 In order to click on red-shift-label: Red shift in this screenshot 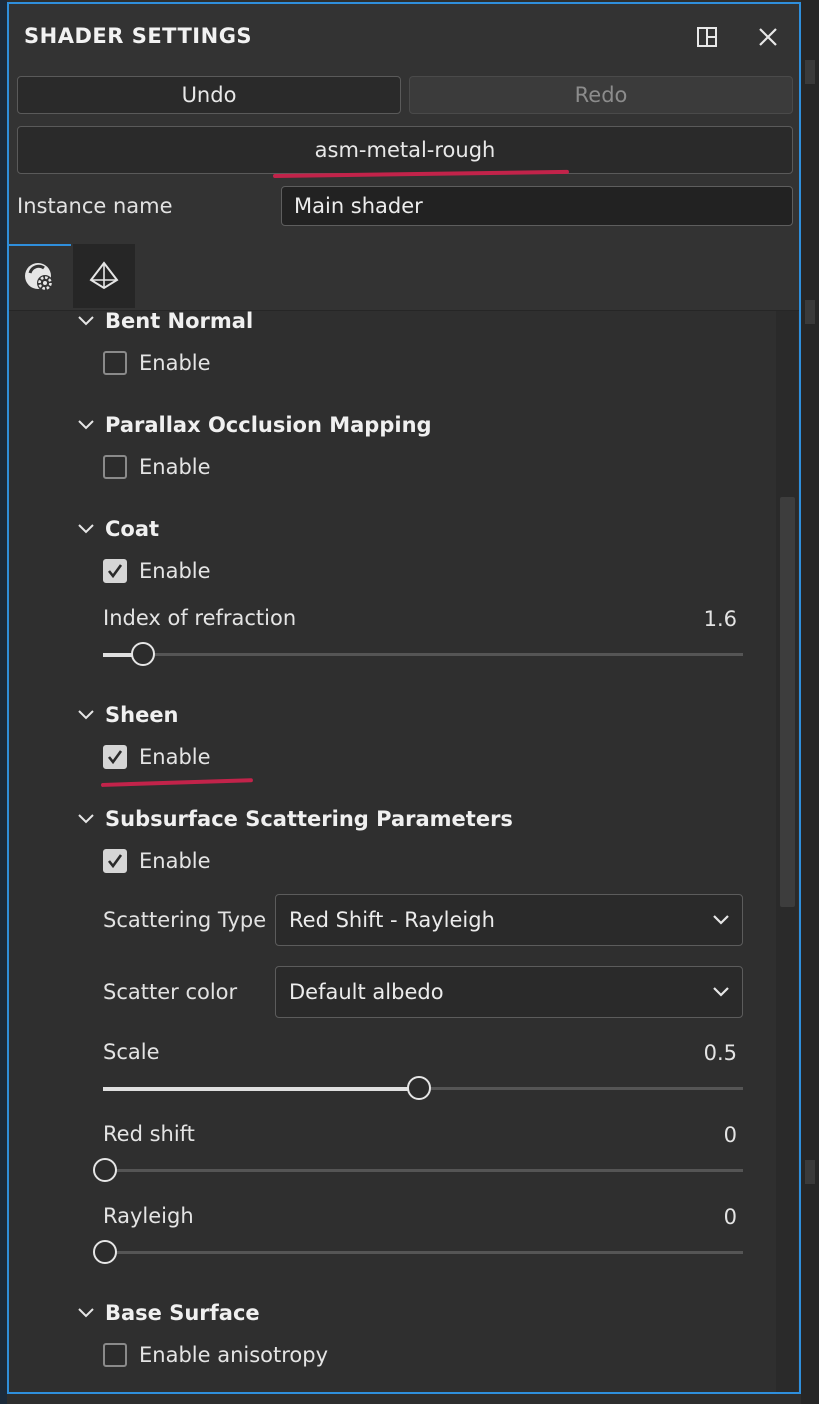, I will do `click(149, 1134)`.